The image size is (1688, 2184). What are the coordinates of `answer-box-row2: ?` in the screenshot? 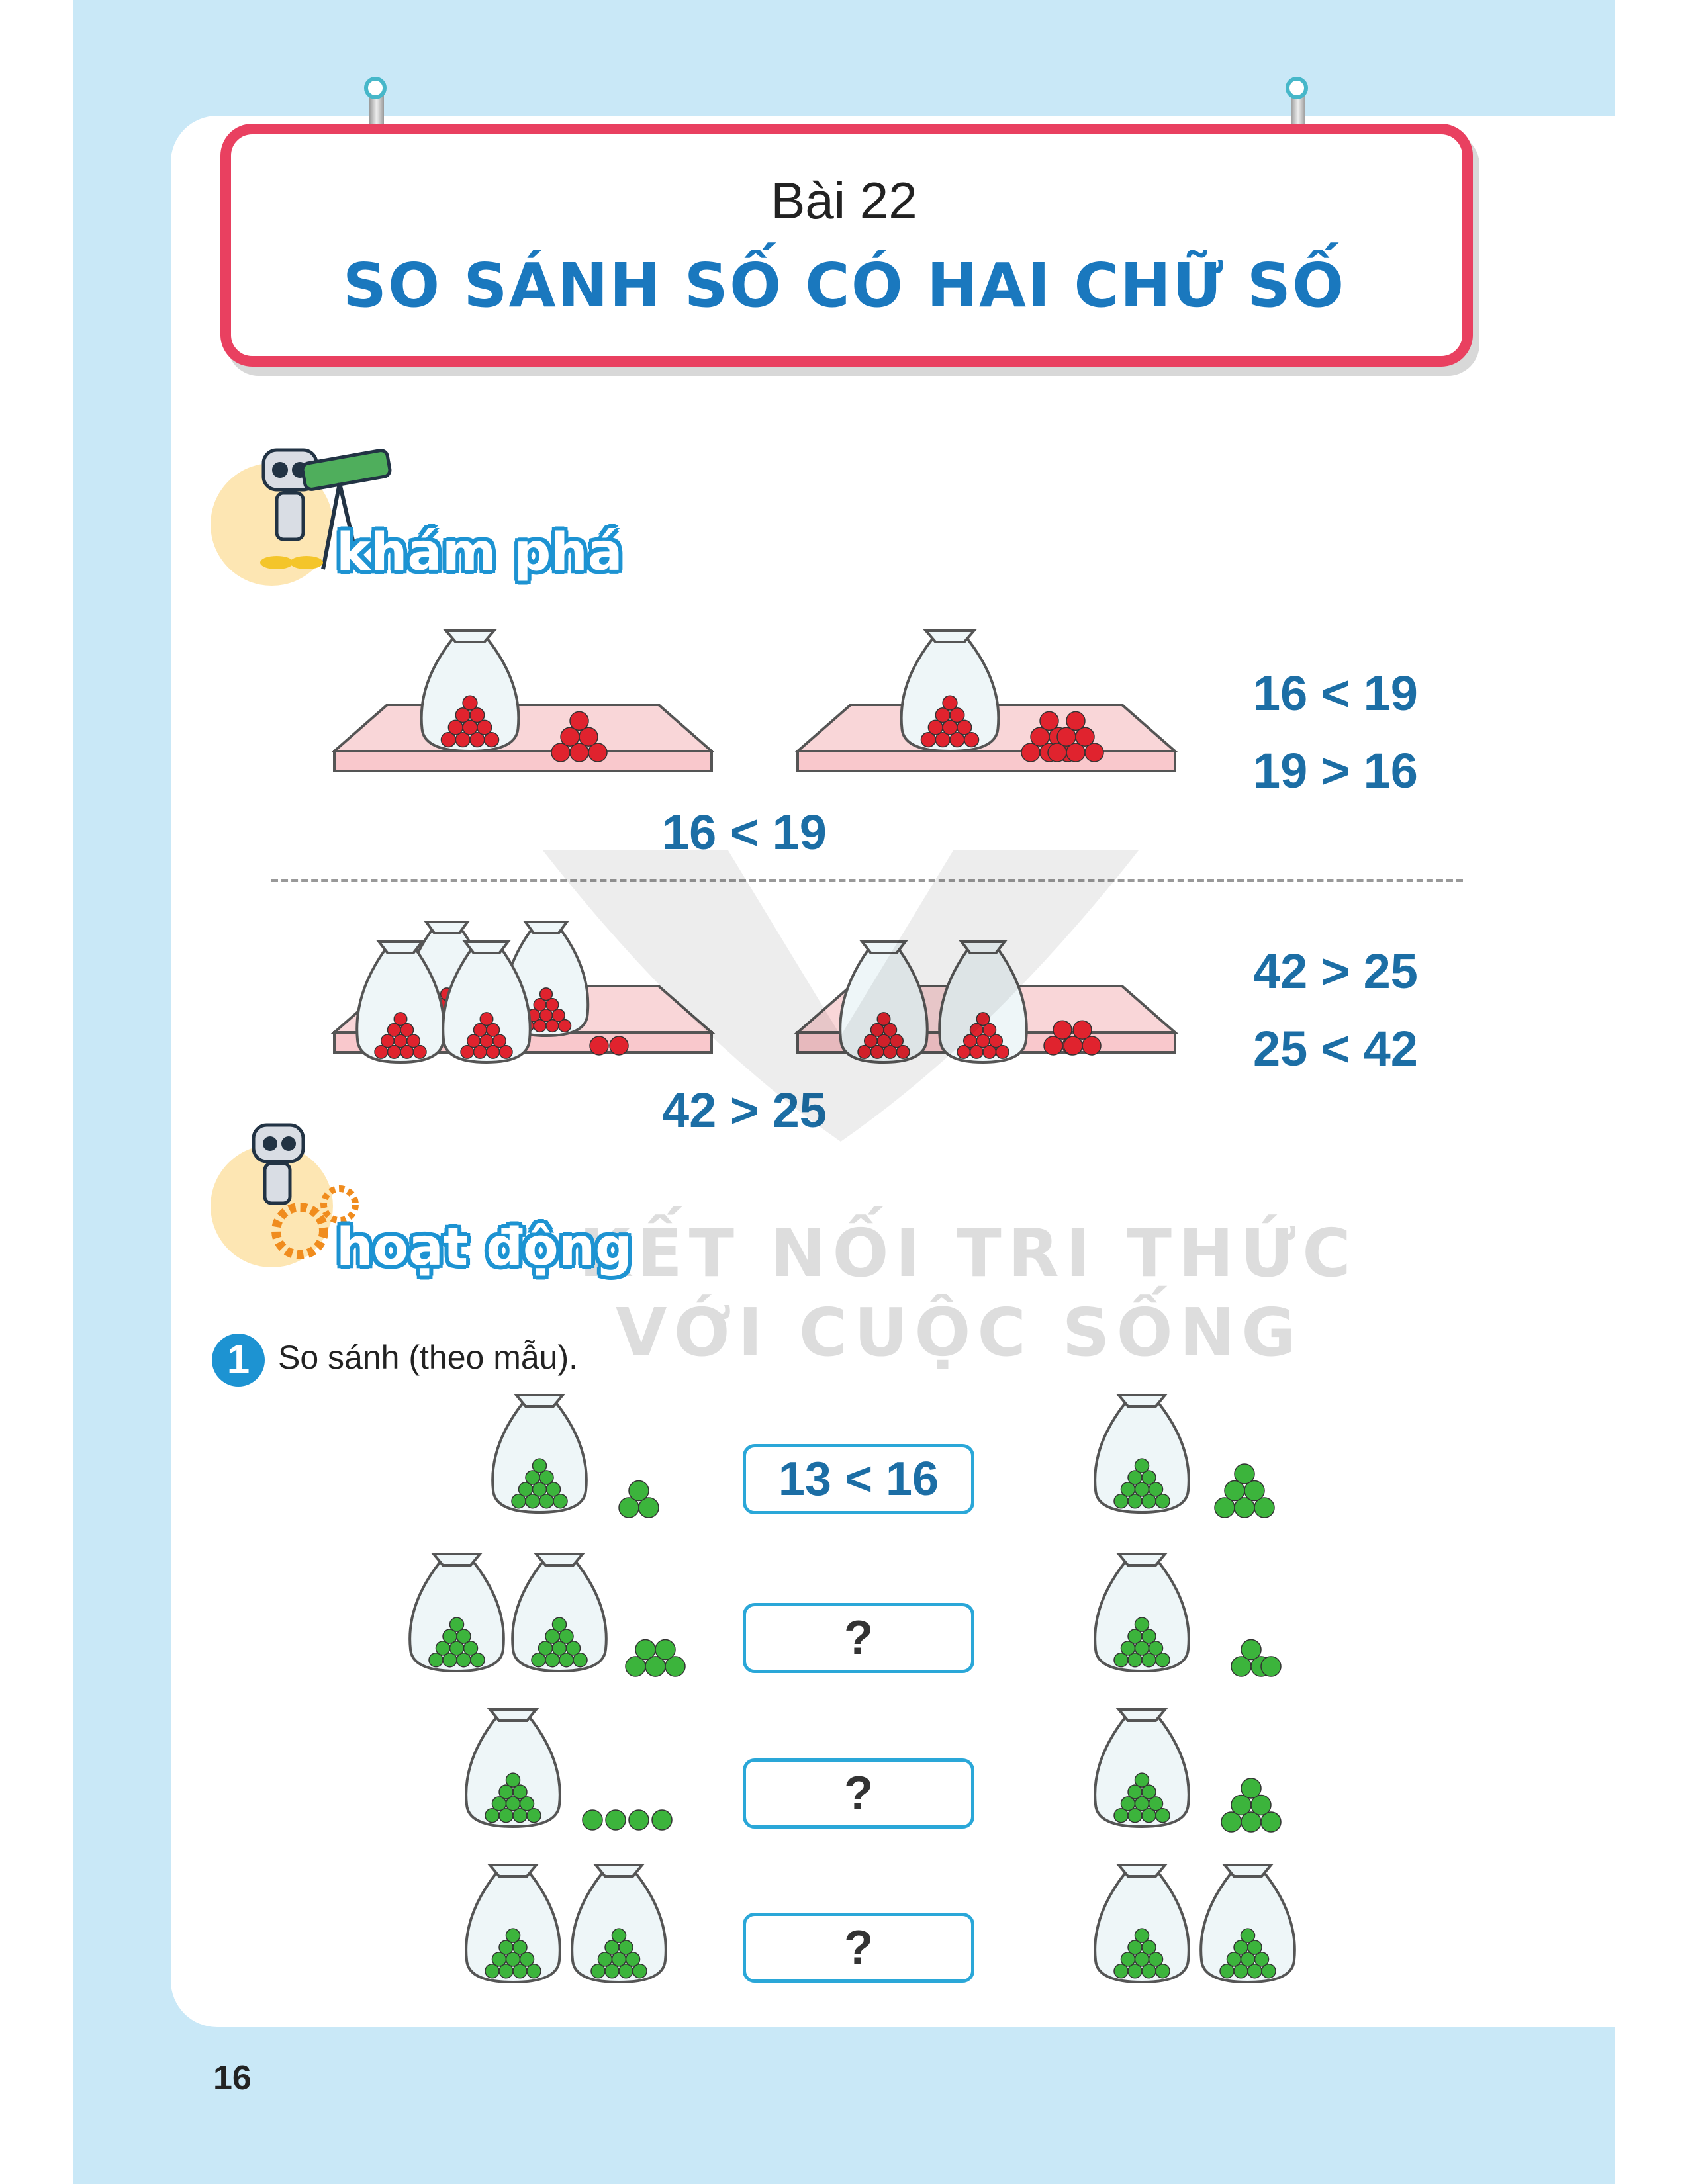 It's located at (858, 1638).